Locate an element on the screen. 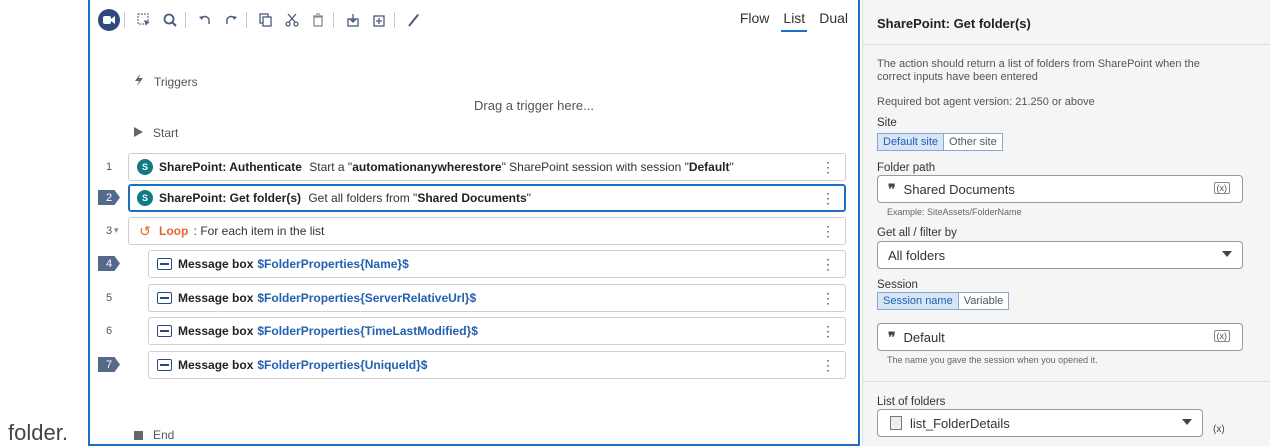 Image resolution: width=1270 pixels, height=446 pixels. disable-icon is located at coordinates (379, 20).